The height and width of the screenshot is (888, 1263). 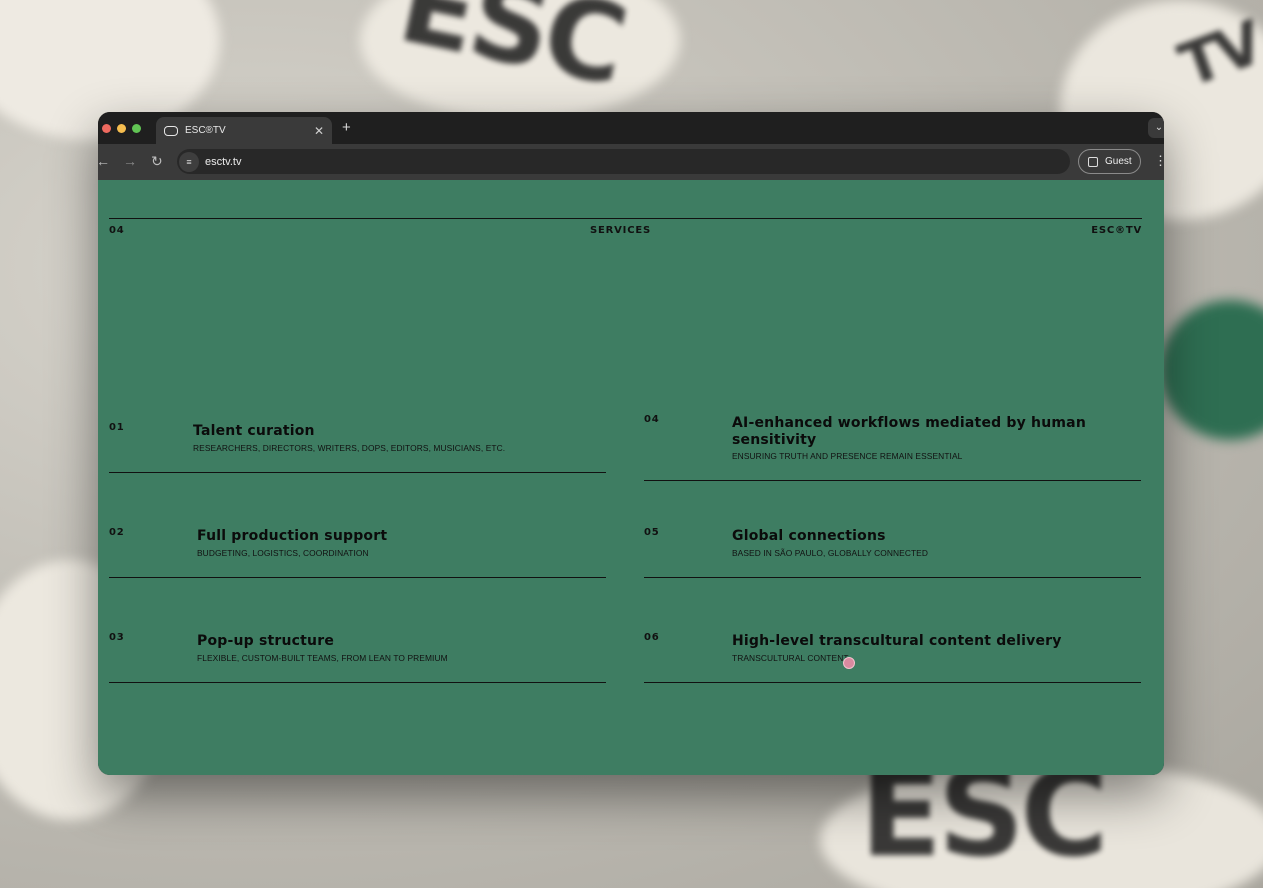 What do you see at coordinates (620, 230) in the screenshot?
I see `section-title: SERVICES` at bounding box center [620, 230].